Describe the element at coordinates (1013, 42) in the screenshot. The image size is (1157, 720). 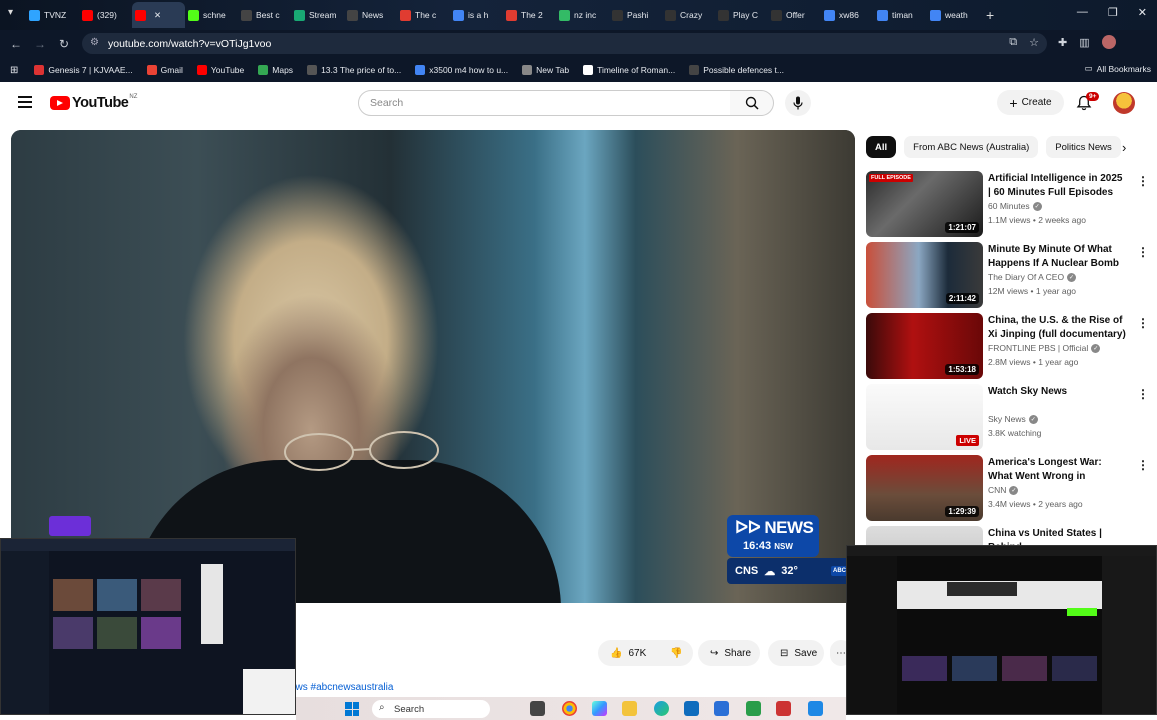
I see `install-icon: ⧉` at that location.